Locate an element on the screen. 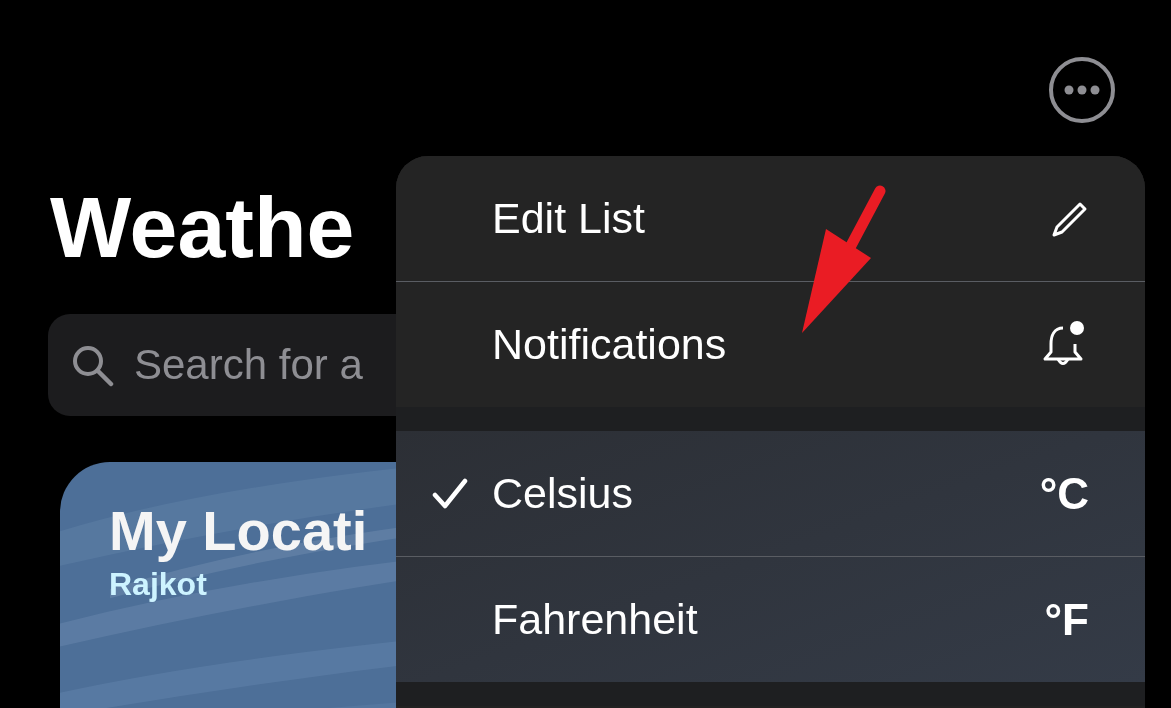 Image resolution: width=1171 pixels, height=708 pixels. checkmark-icon is located at coordinates (450, 493).